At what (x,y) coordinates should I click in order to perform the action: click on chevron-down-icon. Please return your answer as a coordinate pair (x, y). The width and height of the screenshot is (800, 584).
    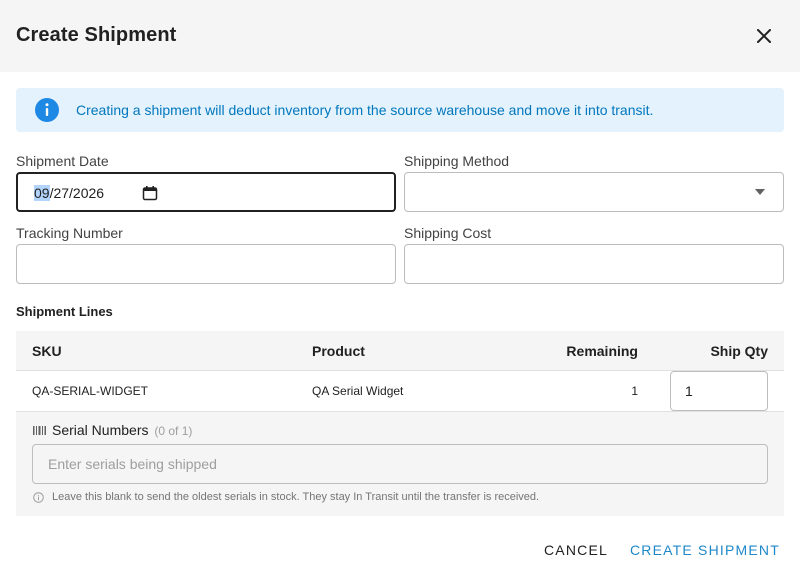
    Looking at the image, I should click on (760, 192).